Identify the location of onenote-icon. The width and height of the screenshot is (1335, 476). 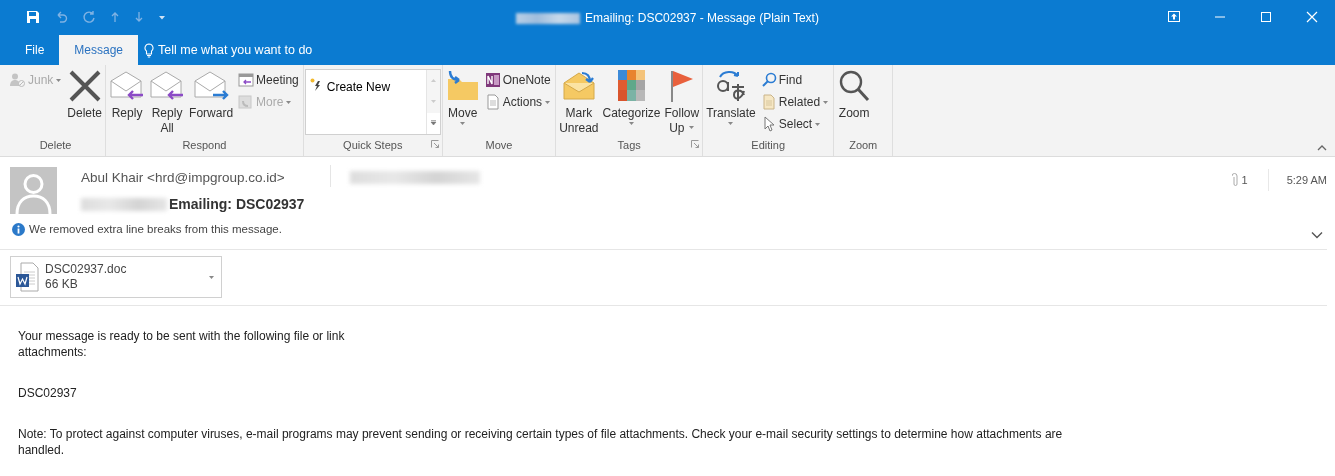
(492, 80).